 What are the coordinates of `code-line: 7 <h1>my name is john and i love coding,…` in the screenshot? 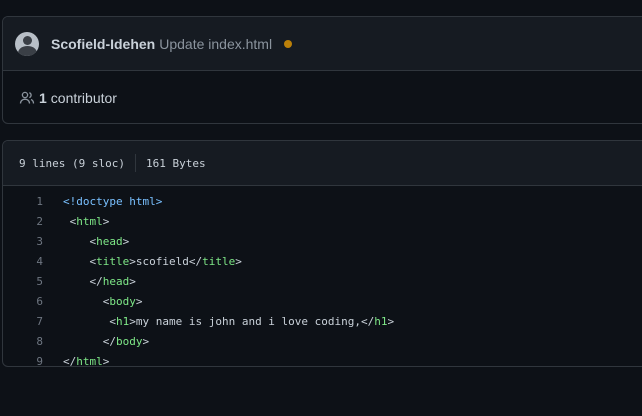 It's located at (322, 321).